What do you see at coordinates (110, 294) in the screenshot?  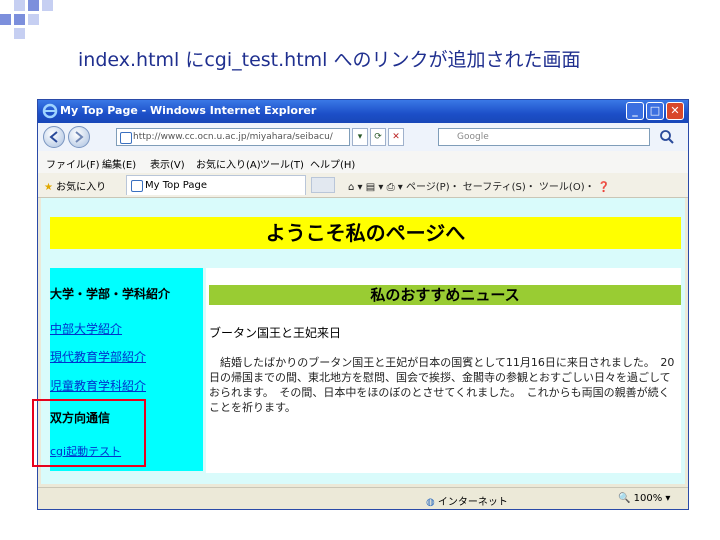 I see `sidebar-heading: 大学・学部・学科紹介` at bounding box center [110, 294].